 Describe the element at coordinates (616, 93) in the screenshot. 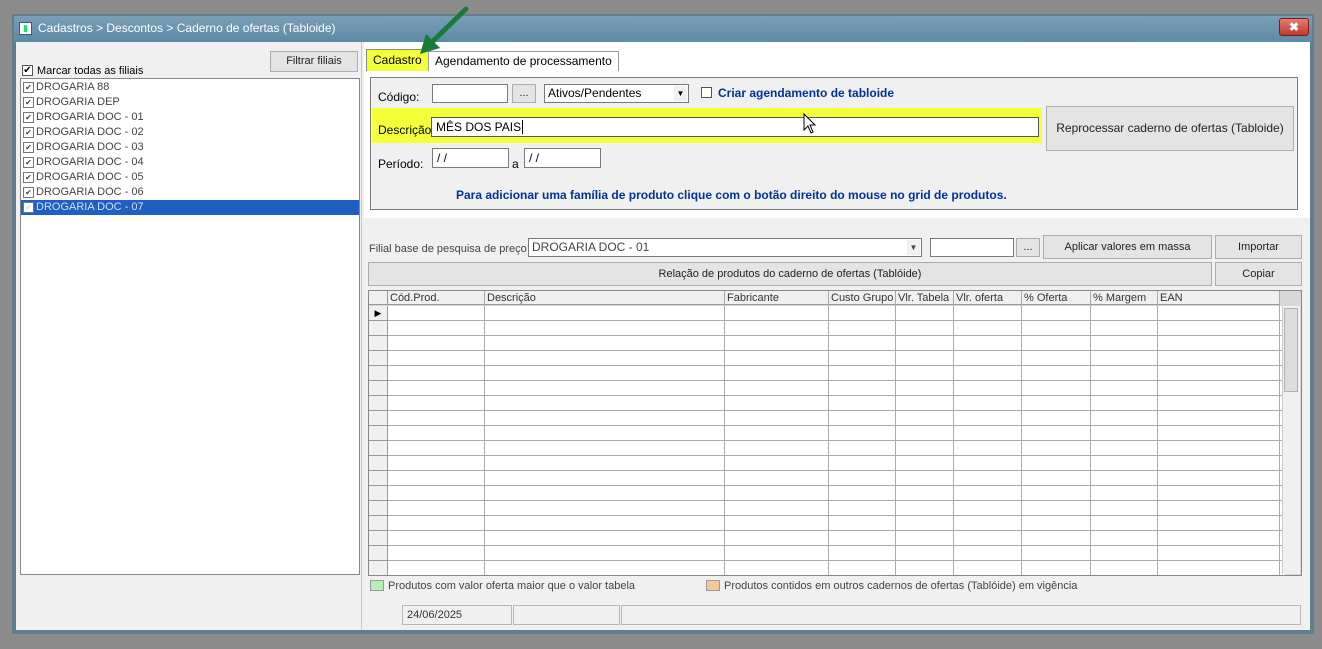

I see `status-select: Ativos/Pendentes ▼` at that location.